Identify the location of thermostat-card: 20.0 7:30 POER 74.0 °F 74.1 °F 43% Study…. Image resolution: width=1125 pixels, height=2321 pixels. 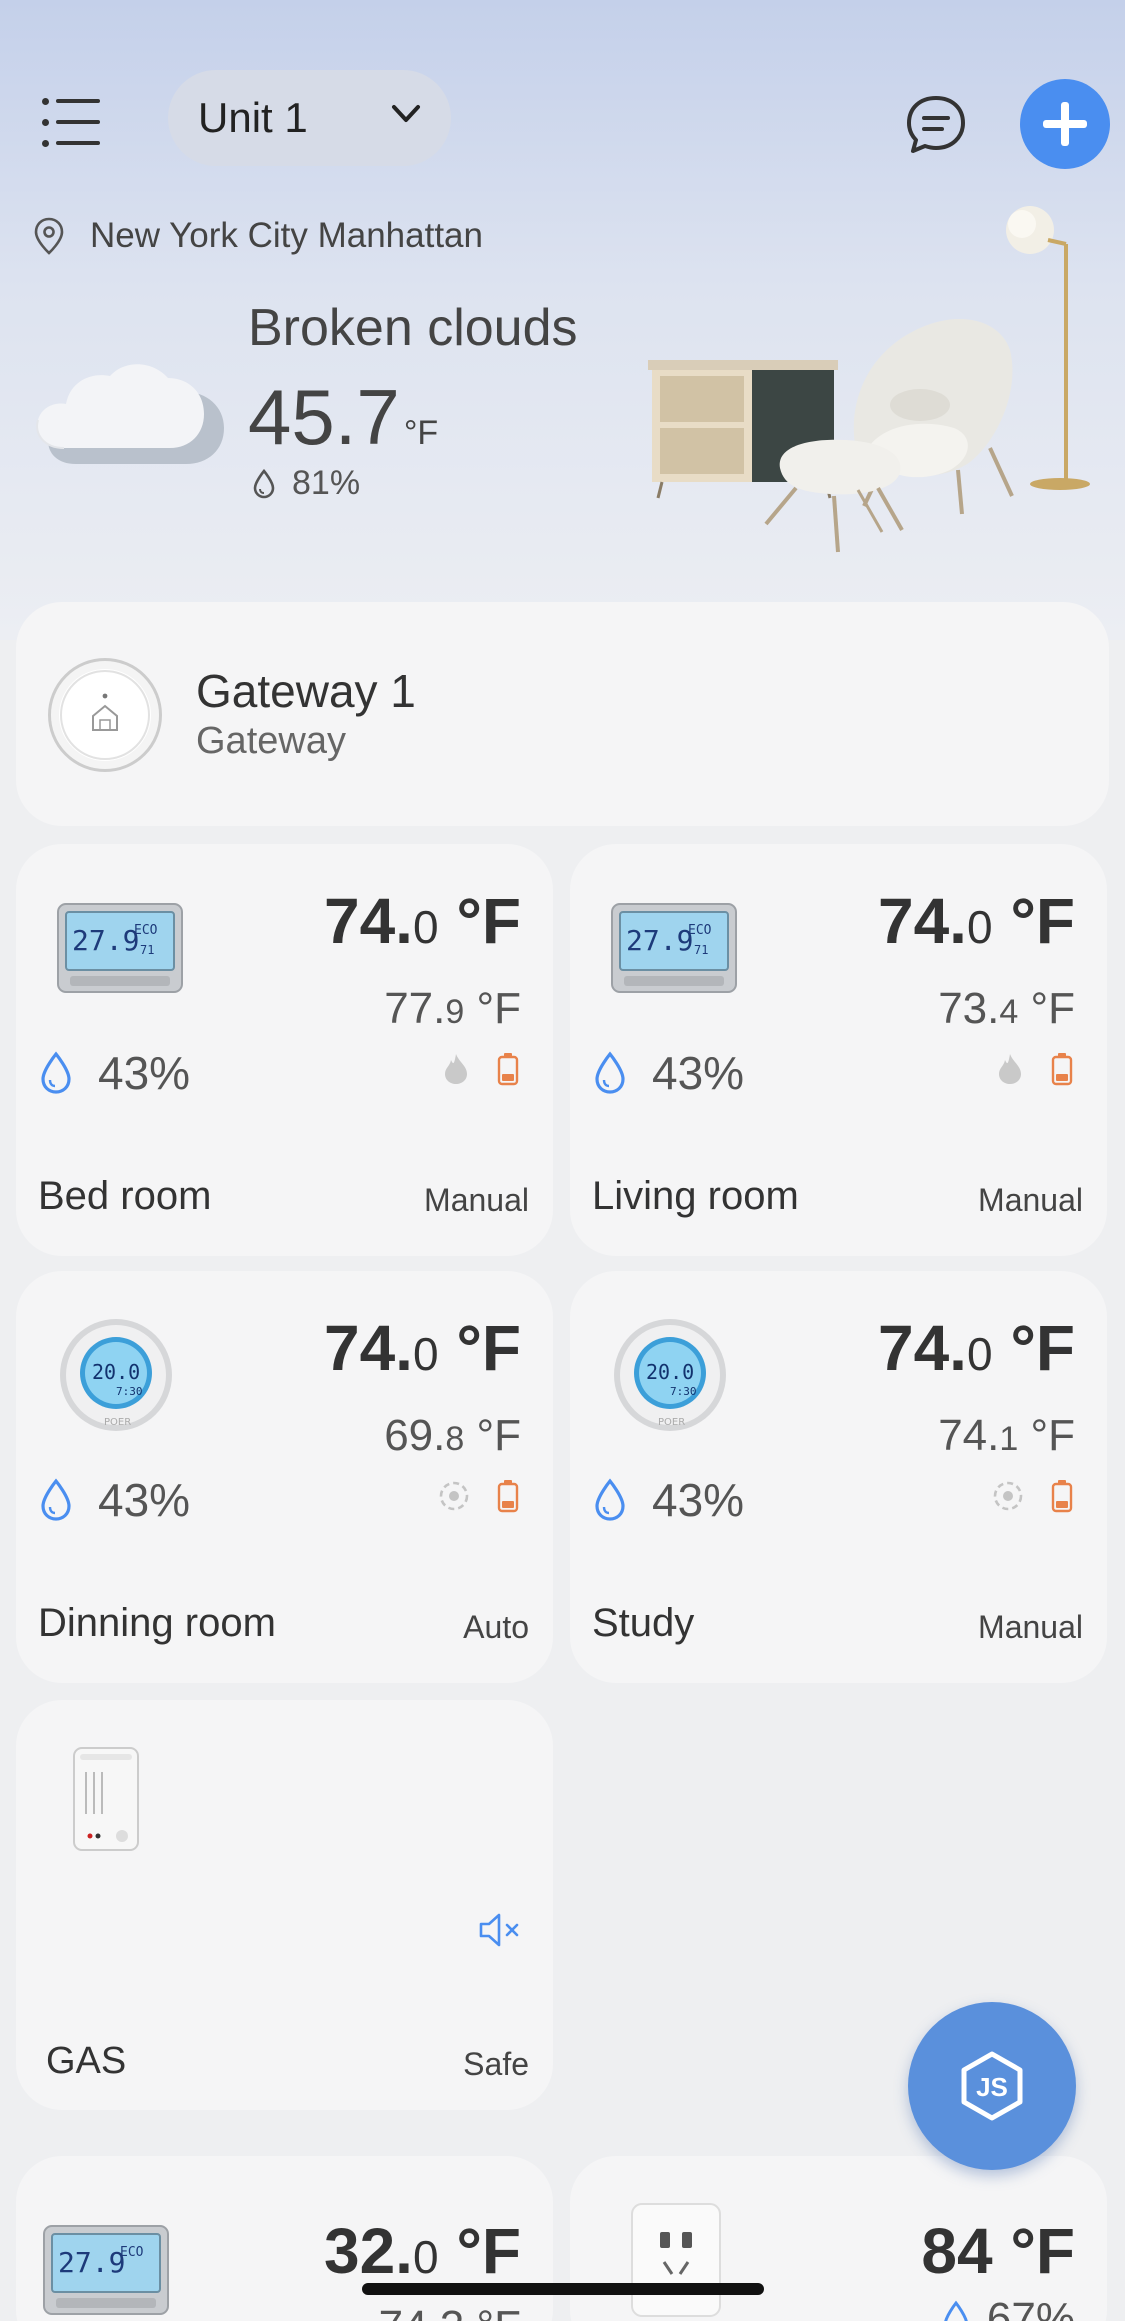
(838, 1477).